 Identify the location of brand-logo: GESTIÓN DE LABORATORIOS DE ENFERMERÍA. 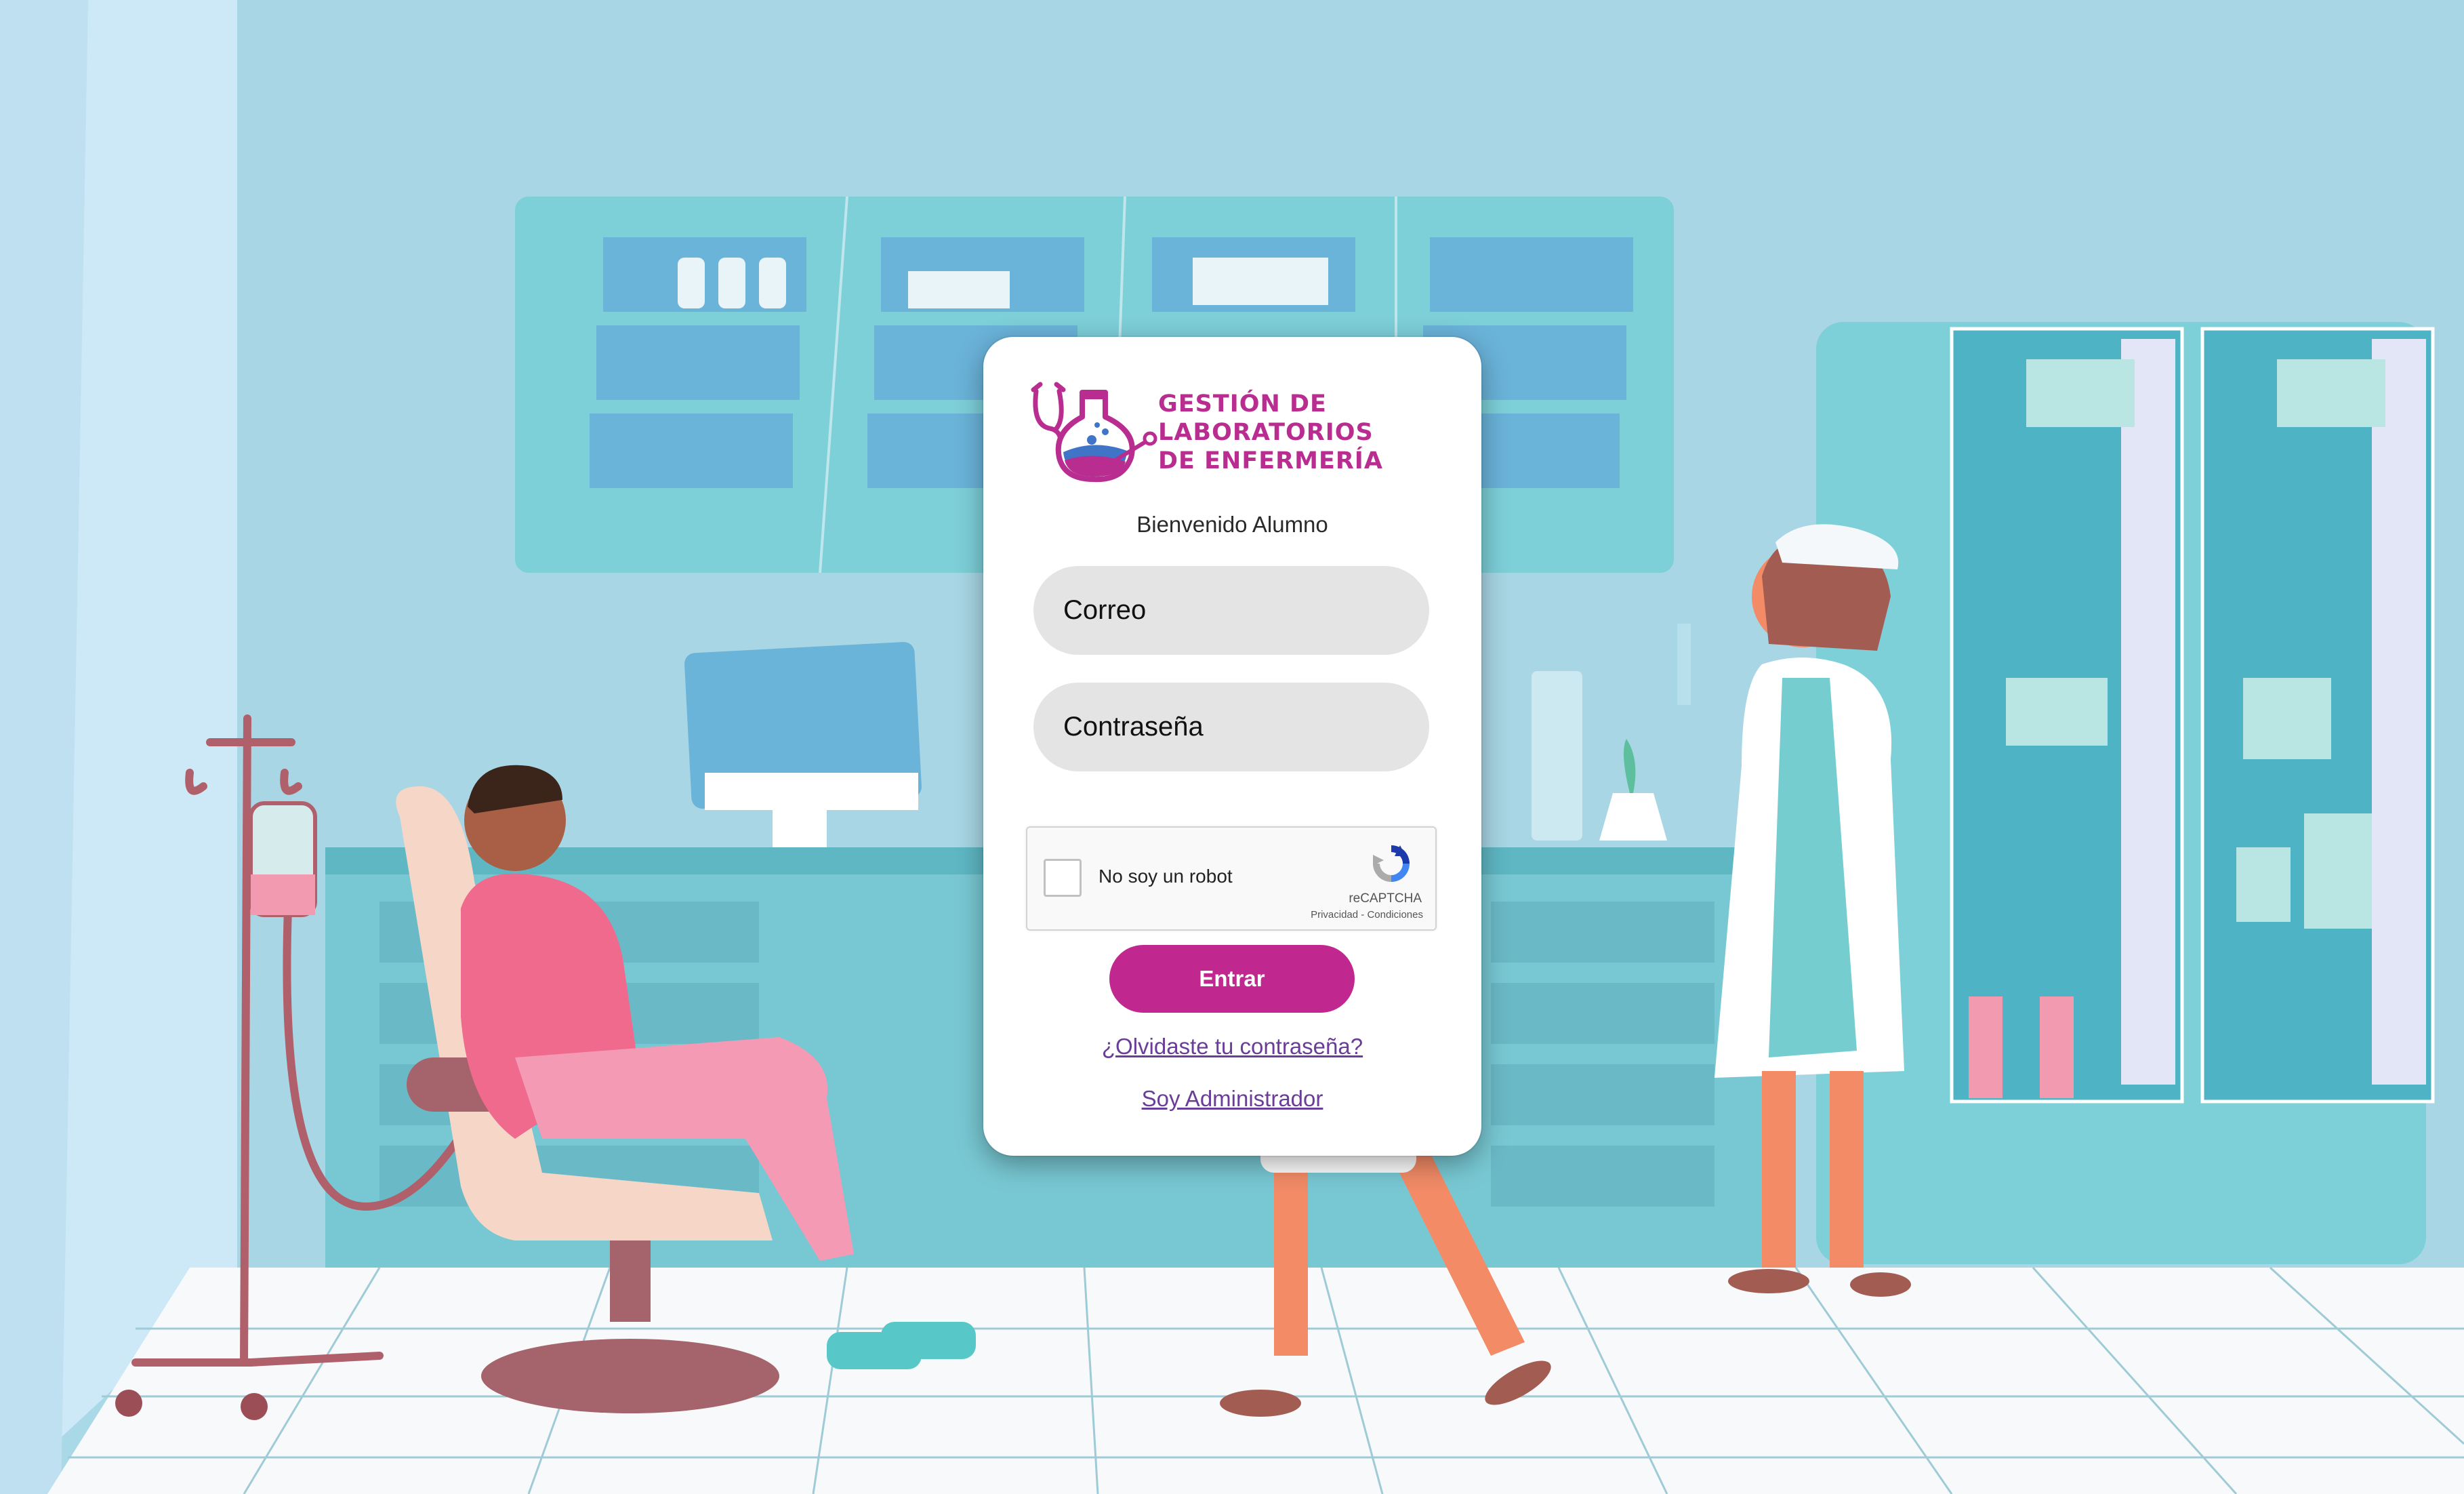
(1219, 432).